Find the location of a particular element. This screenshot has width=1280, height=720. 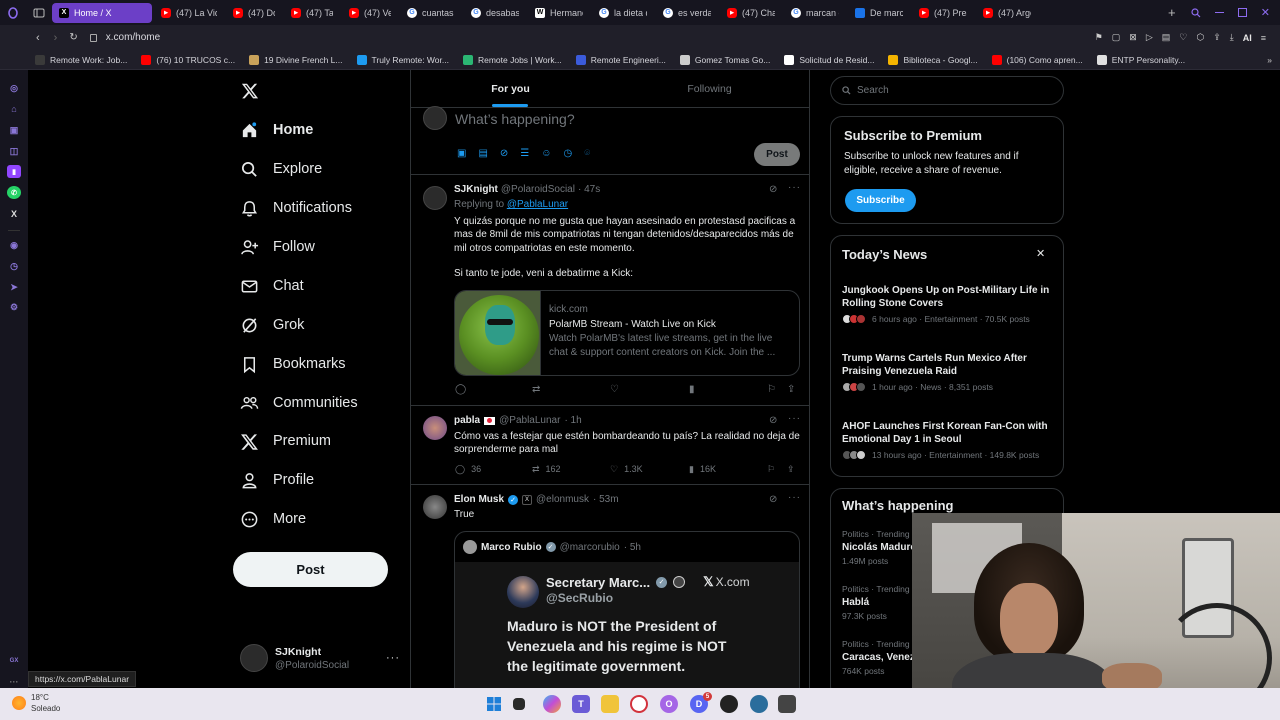

forward-icon: › is located at coordinates (56, 38).